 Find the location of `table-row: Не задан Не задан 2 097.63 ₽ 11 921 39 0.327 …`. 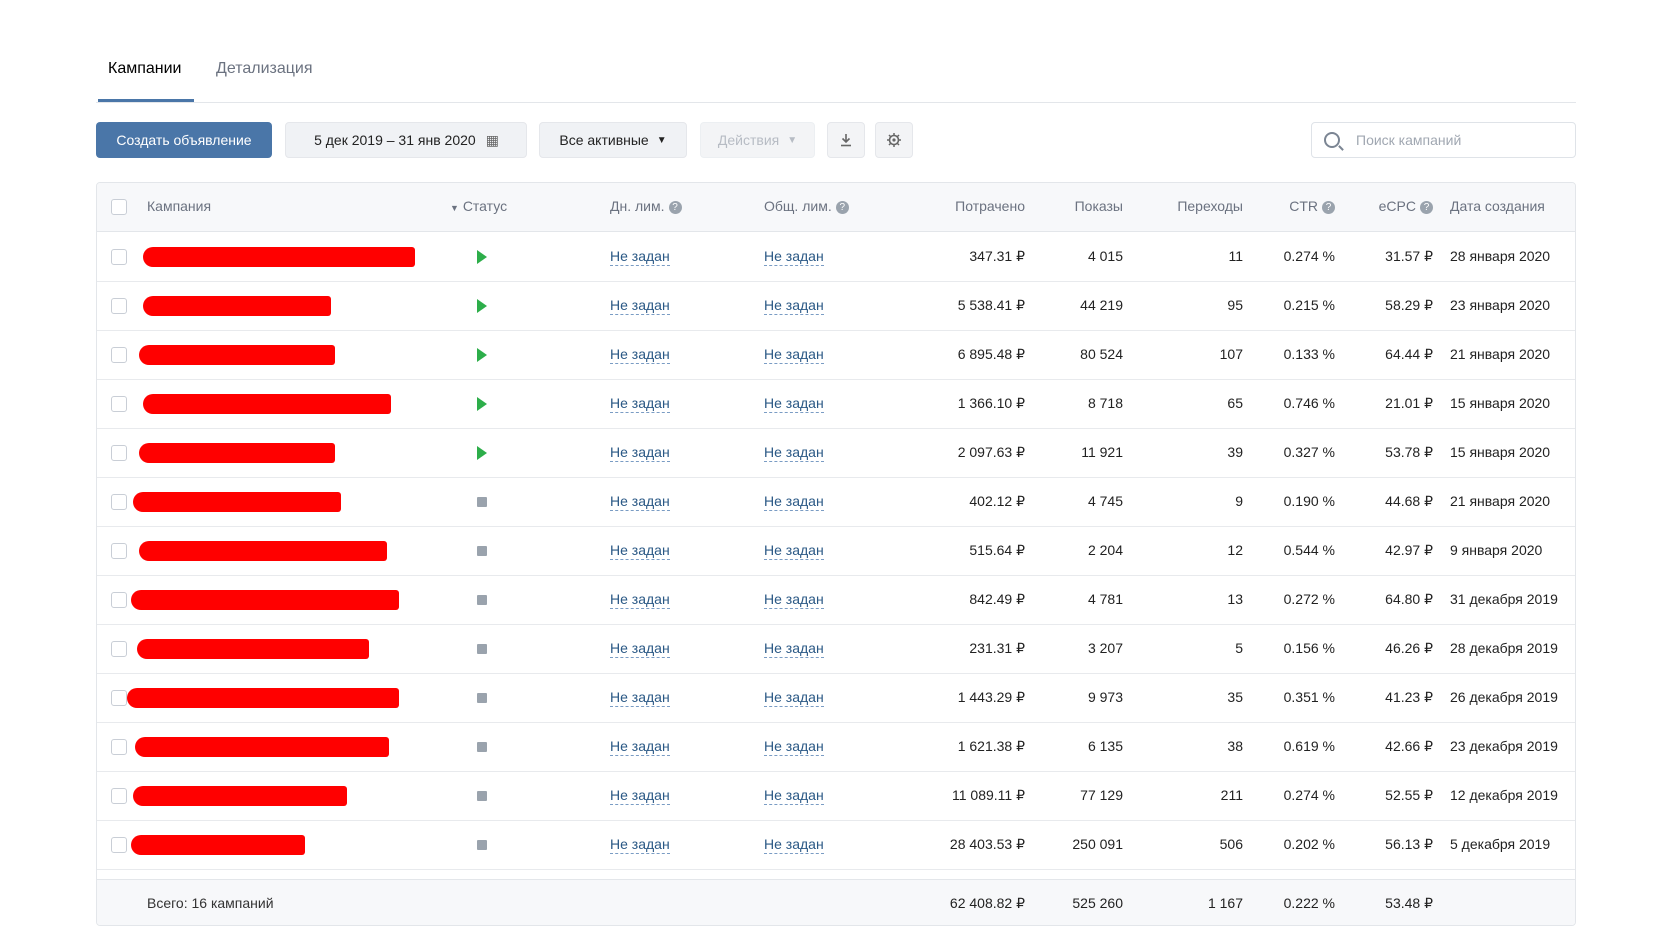

table-row: Не задан Не задан 2 097.63 ₽ 11 921 39 0.327 … is located at coordinates (836, 453).